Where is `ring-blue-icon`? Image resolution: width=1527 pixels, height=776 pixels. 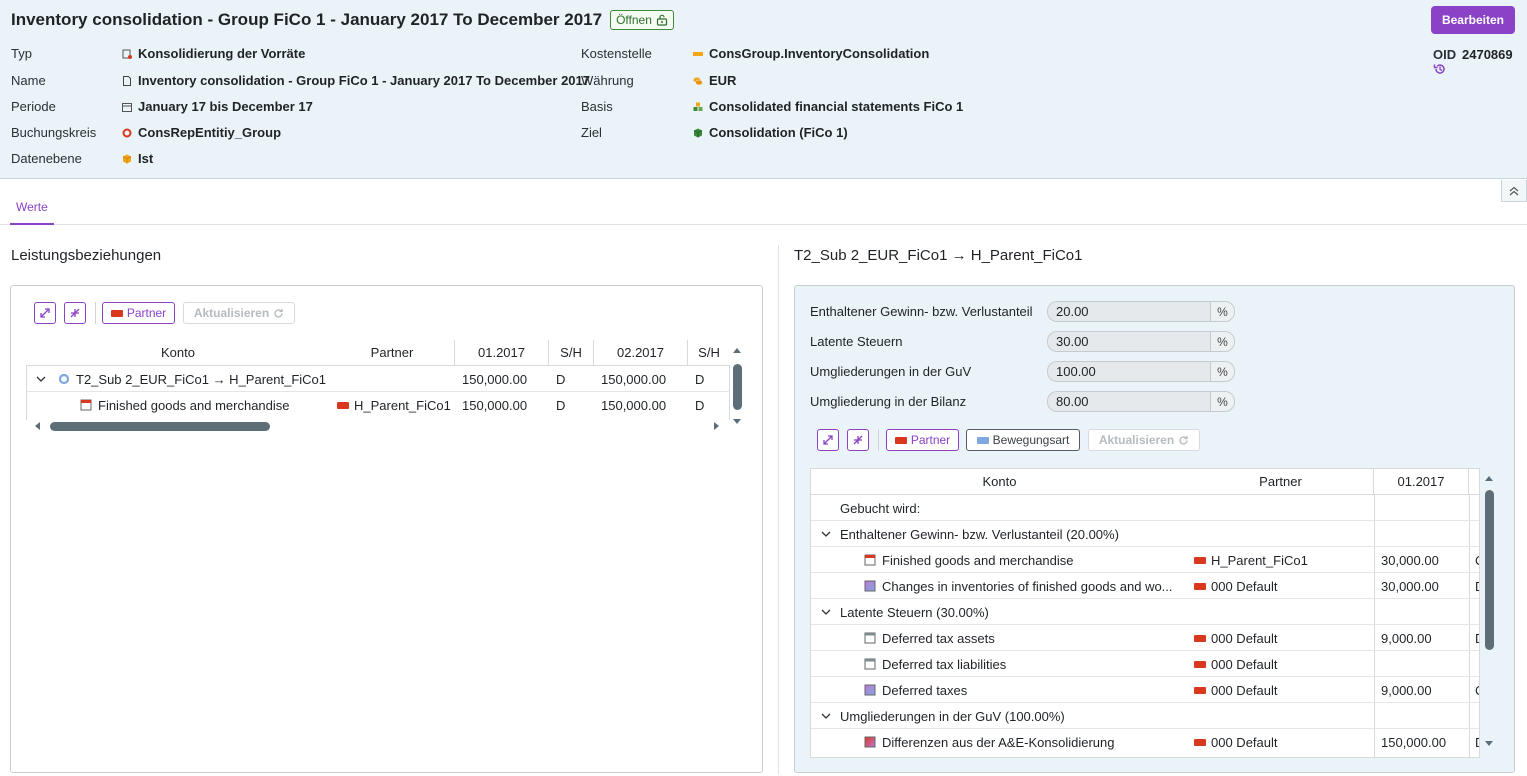 ring-blue-icon is located at coordinates (64, 379).